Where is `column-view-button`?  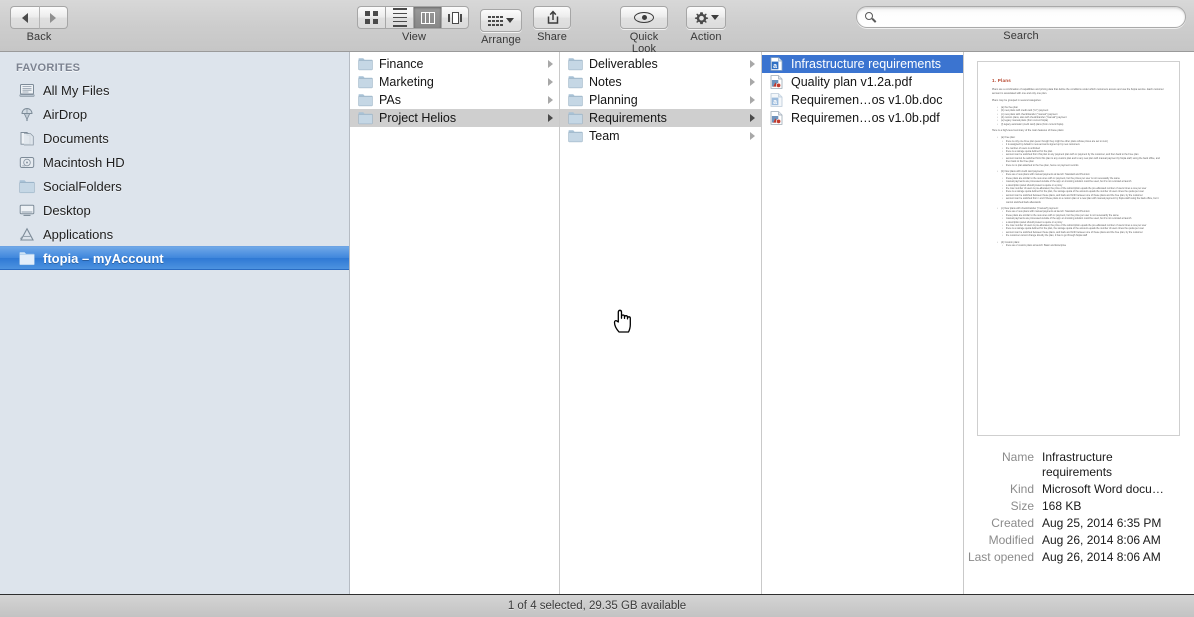
column-view-button is located at coordinates (427, 17).